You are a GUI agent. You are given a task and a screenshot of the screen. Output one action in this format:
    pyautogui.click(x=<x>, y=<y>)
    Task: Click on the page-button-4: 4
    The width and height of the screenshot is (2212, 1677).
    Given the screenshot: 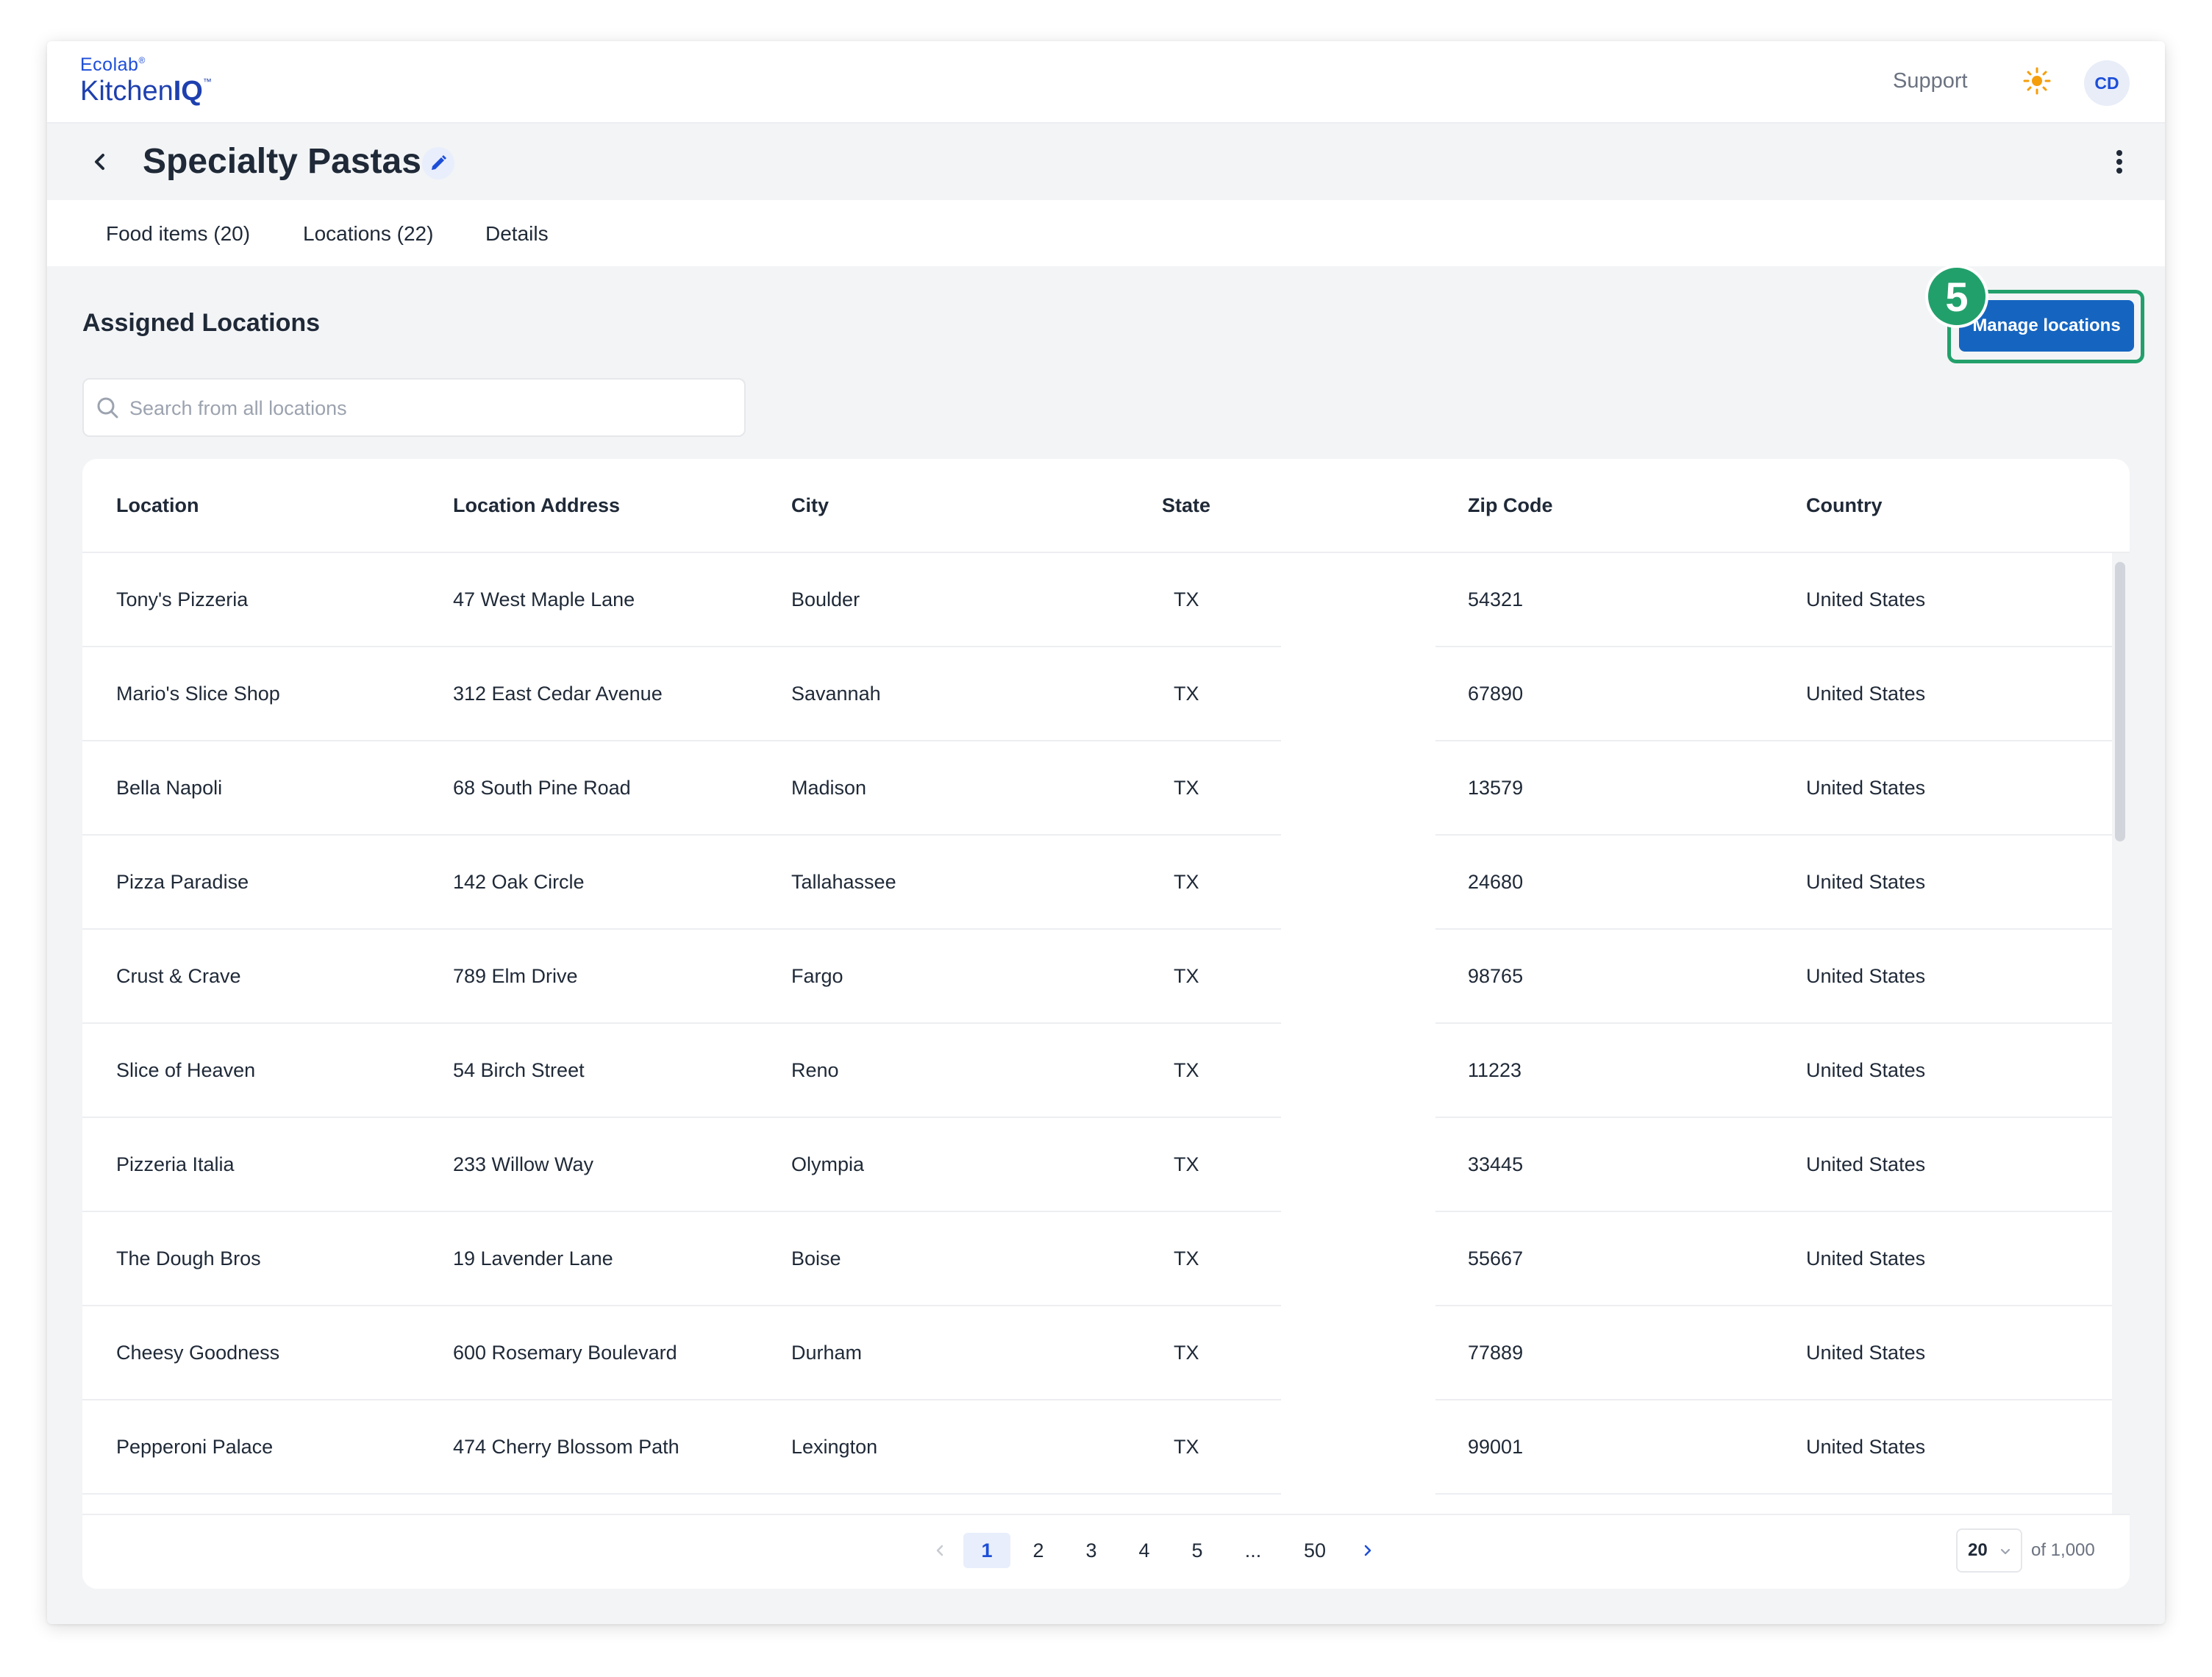 What is the action you would take?
    pyautogui.click(x=1144, y=1550)
    